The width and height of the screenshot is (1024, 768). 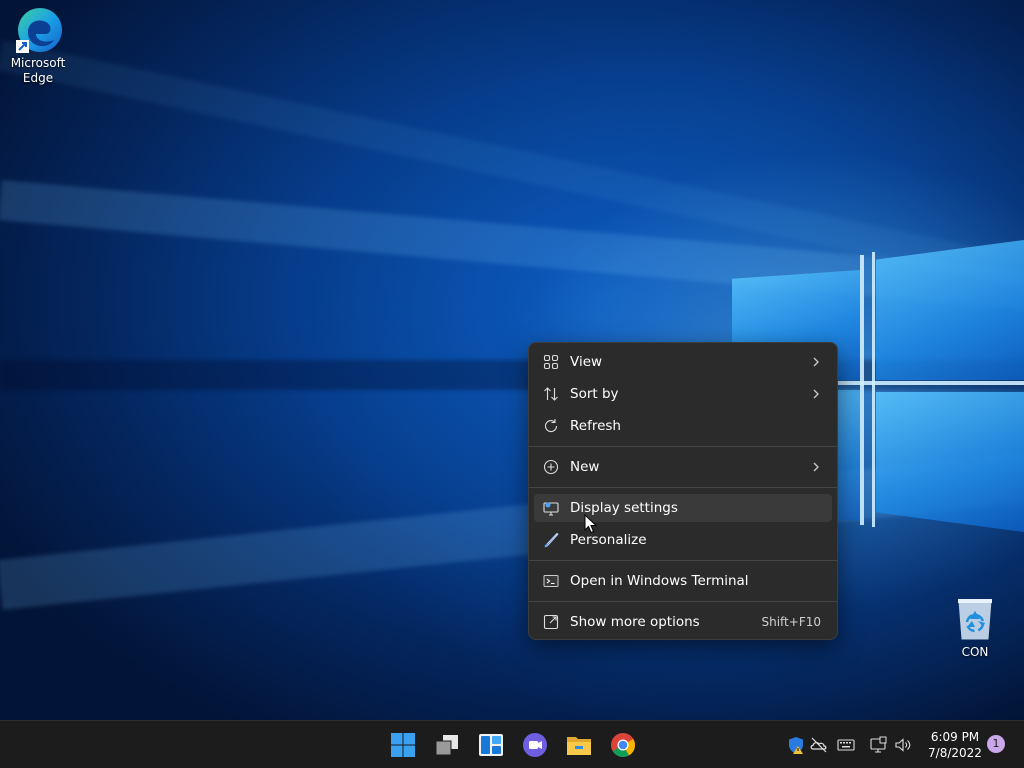 What do you see at coordinates (683, 394) in the screenshot?
I see `menu-item-sort-by: Sort by` at bounding box center [683, 394].